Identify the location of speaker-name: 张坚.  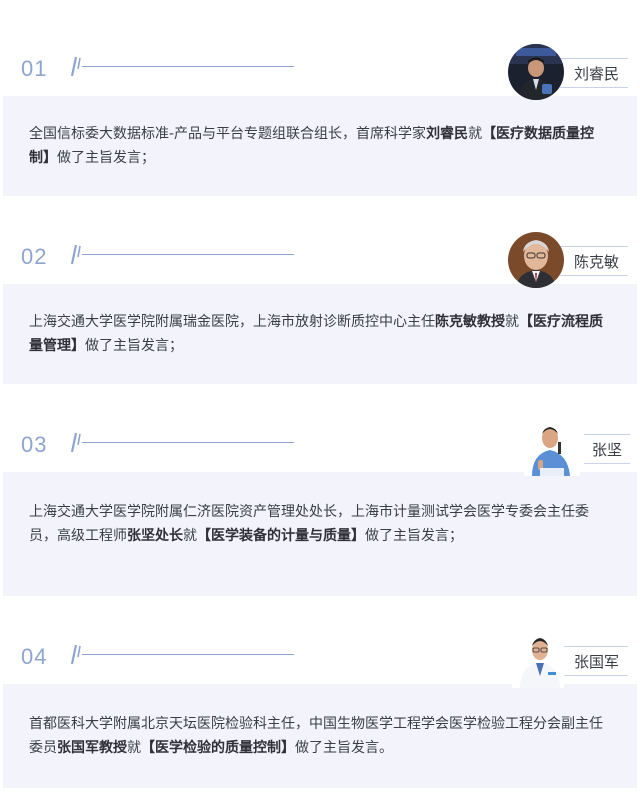
(607, 450).